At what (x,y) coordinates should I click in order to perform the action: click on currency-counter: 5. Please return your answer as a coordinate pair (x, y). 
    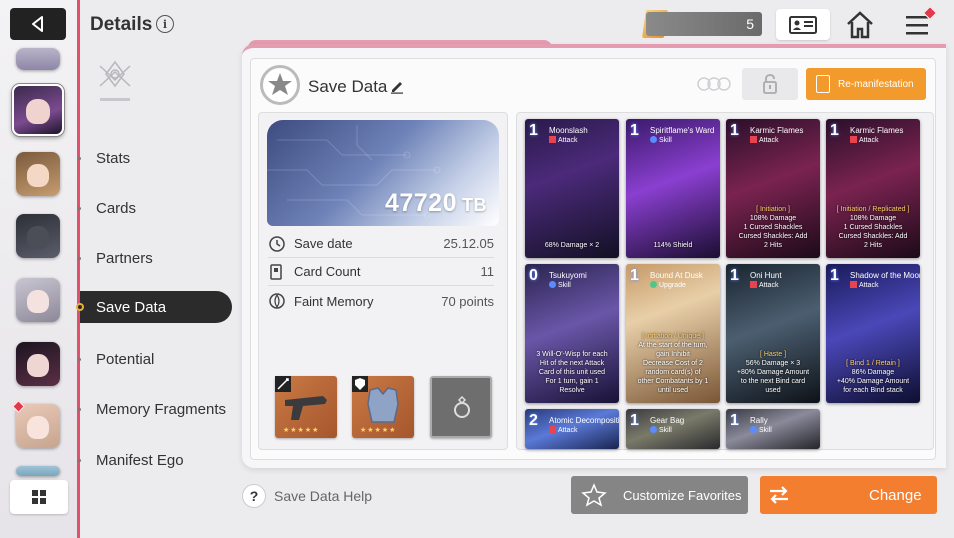
    Looking at the image, I should click on (704, 24).